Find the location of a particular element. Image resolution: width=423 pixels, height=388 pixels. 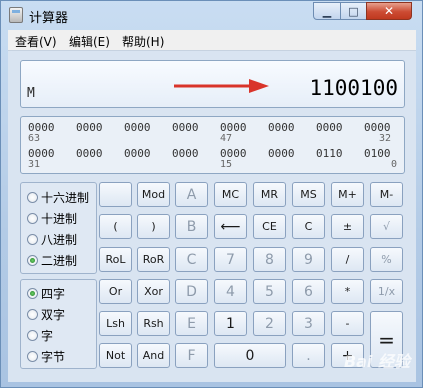

red-arrow-annotation is located at coordinates (221, 86).